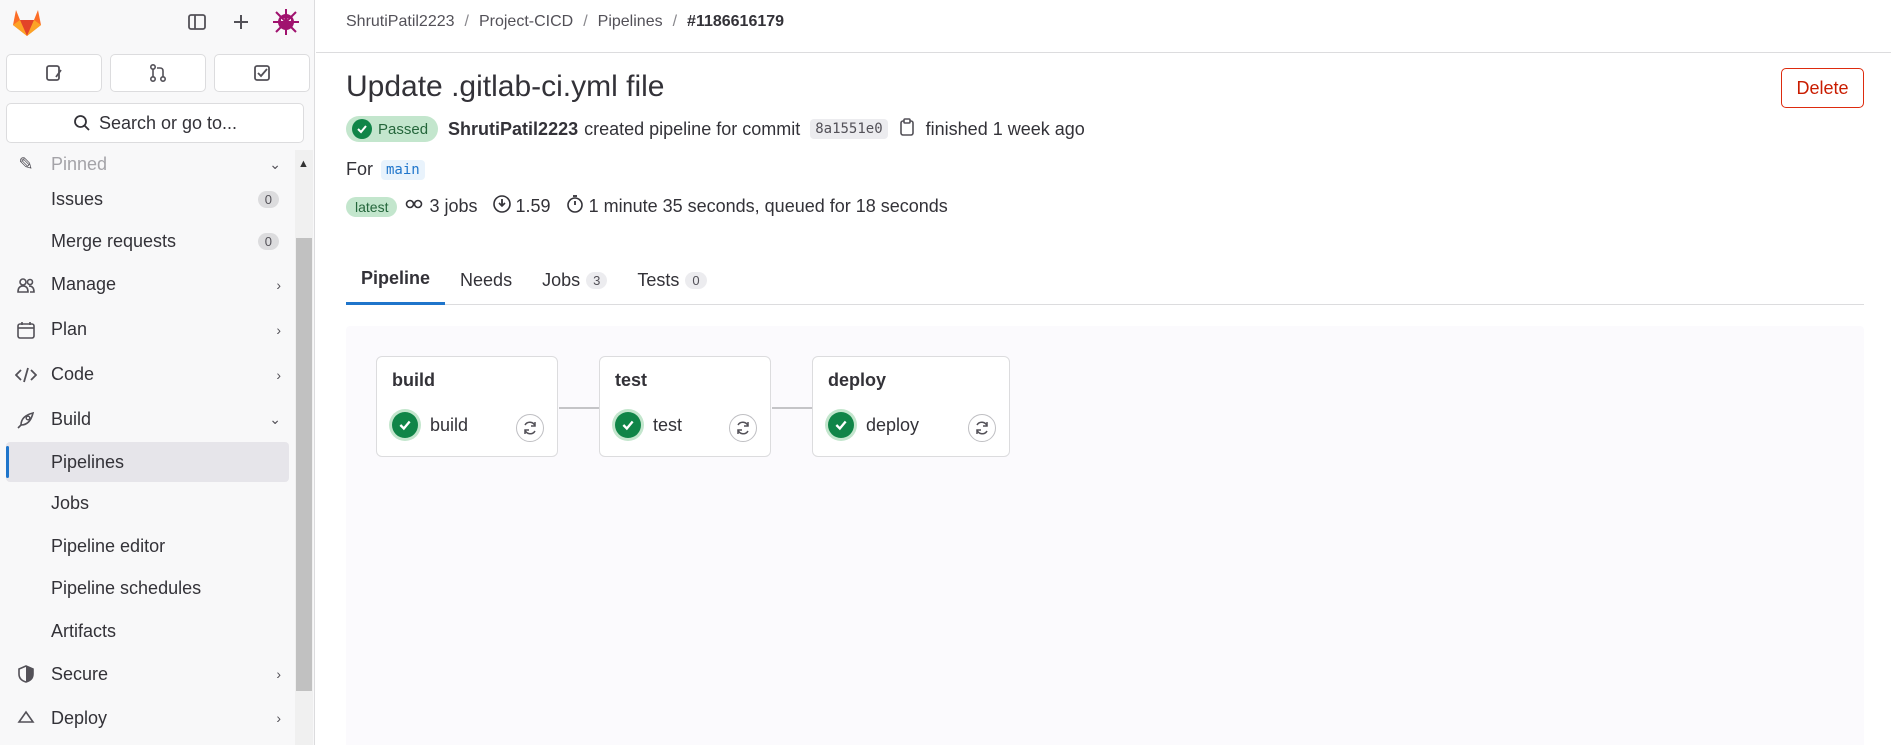  I want to click on stage-title: test, so click(631, 380).